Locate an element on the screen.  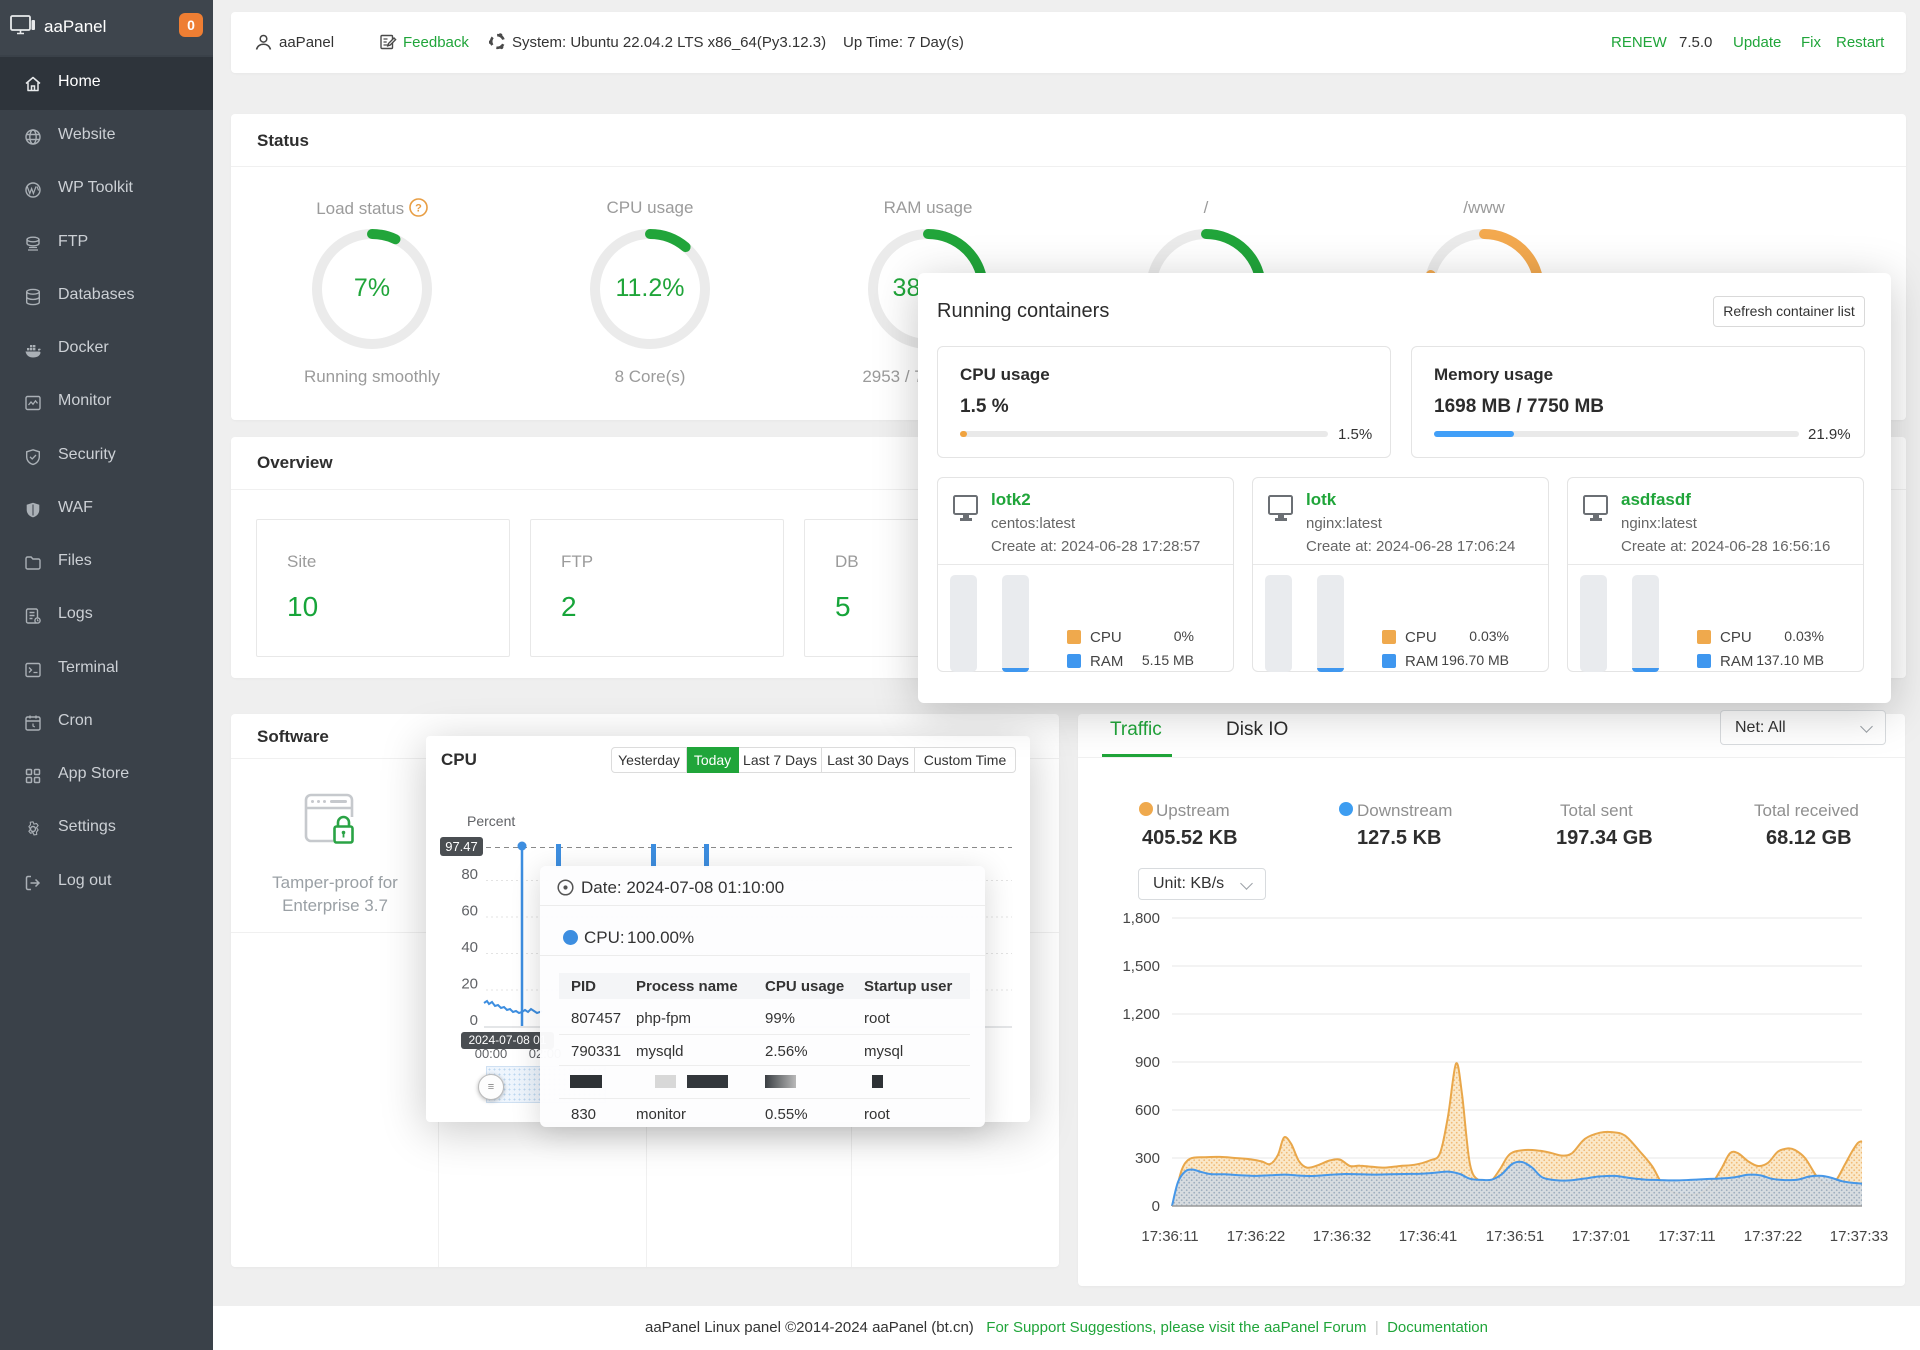
svg-text: 1,800 is located at coordinates (1141, 918).